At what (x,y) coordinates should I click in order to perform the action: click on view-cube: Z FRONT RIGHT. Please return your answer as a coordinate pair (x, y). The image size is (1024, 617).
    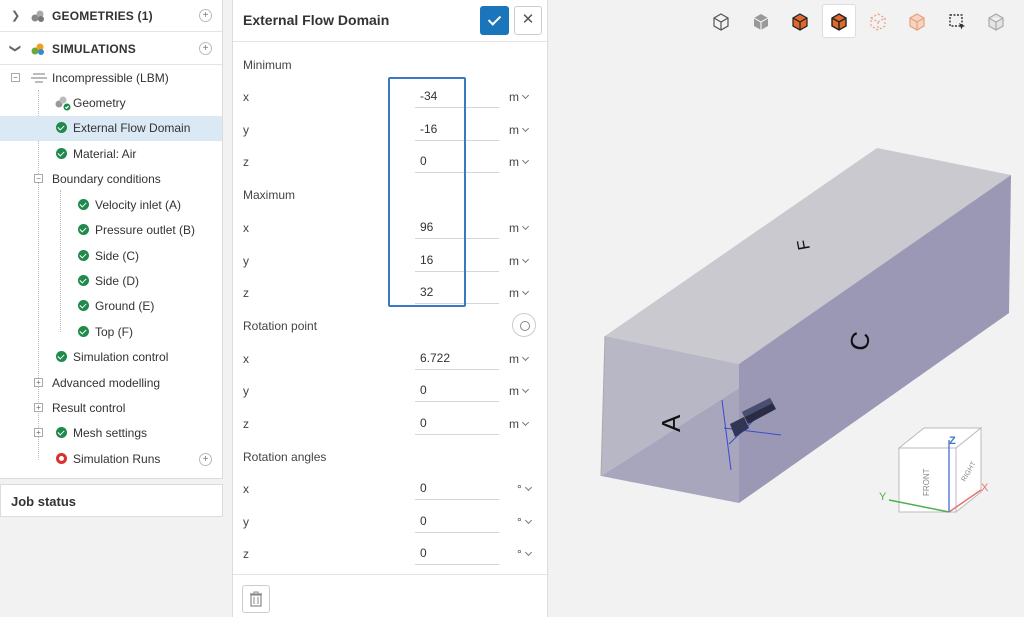
    Looking at the image, I should click on (940, 470).